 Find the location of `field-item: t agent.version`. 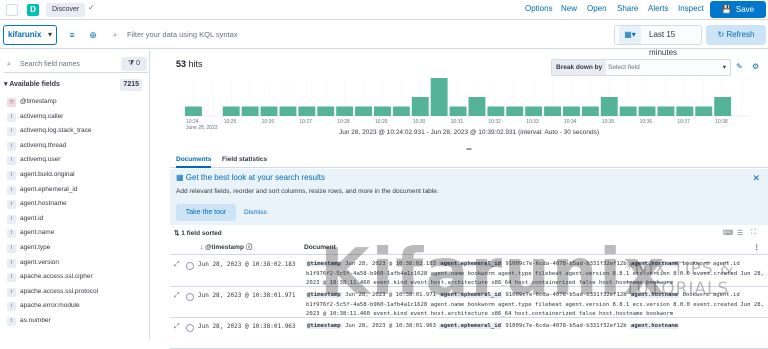

field-item: t agent.version is located at coordinates (75, 263).